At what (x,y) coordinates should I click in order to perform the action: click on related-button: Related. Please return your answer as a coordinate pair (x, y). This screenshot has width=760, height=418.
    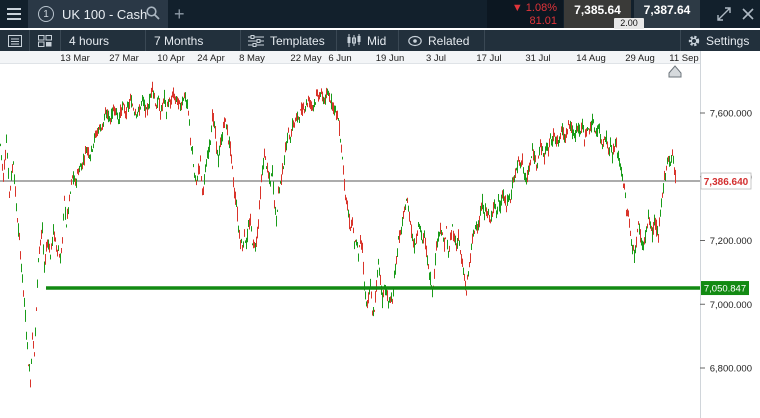
    Looking at the image, I should click on (438, 40).